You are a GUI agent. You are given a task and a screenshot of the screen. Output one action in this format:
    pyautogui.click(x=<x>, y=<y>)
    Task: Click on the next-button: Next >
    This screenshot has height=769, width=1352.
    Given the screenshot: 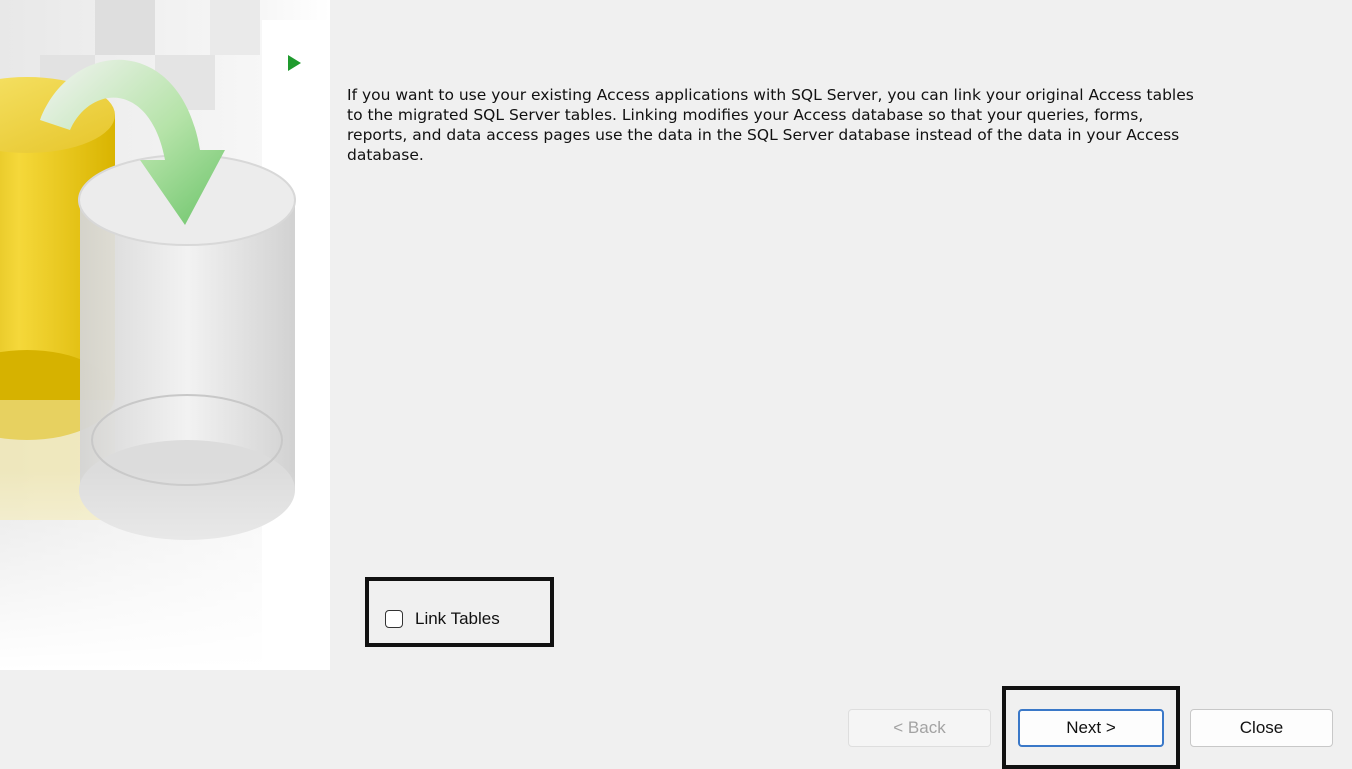 What is the action you would take?
    pyautogui.click(x=1091, y=728)
    